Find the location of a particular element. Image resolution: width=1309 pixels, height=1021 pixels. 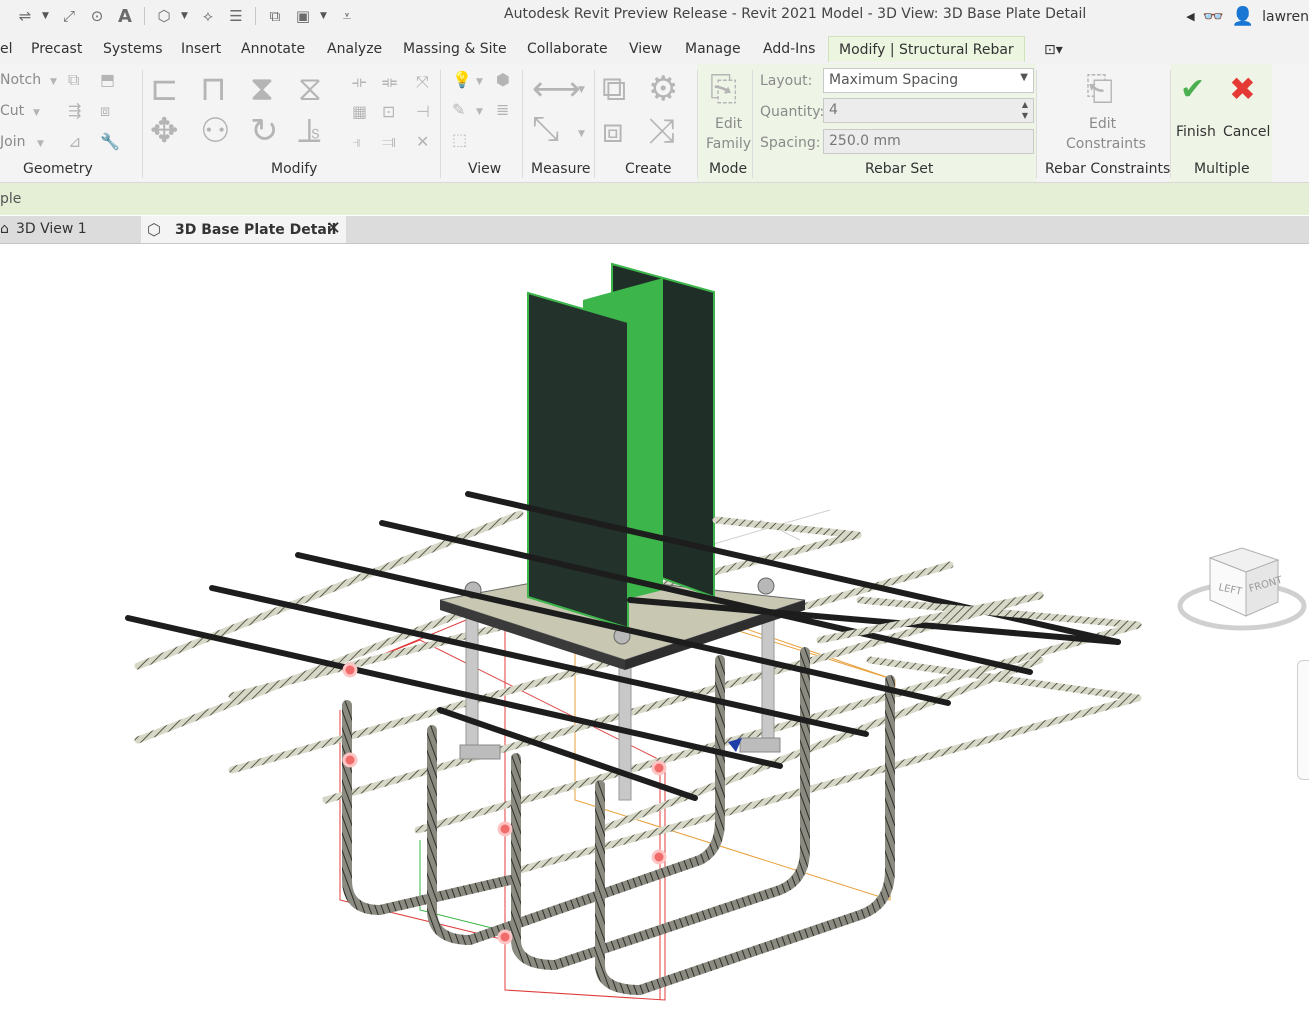

move-icon: ✥ is located at coordinates (164, 131).